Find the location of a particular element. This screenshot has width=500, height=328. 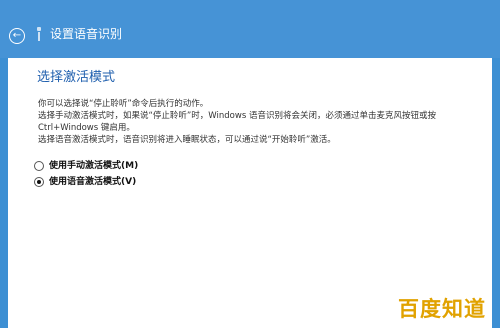

page-heading: 选择激活模式 is located at coordinates (76, 77).